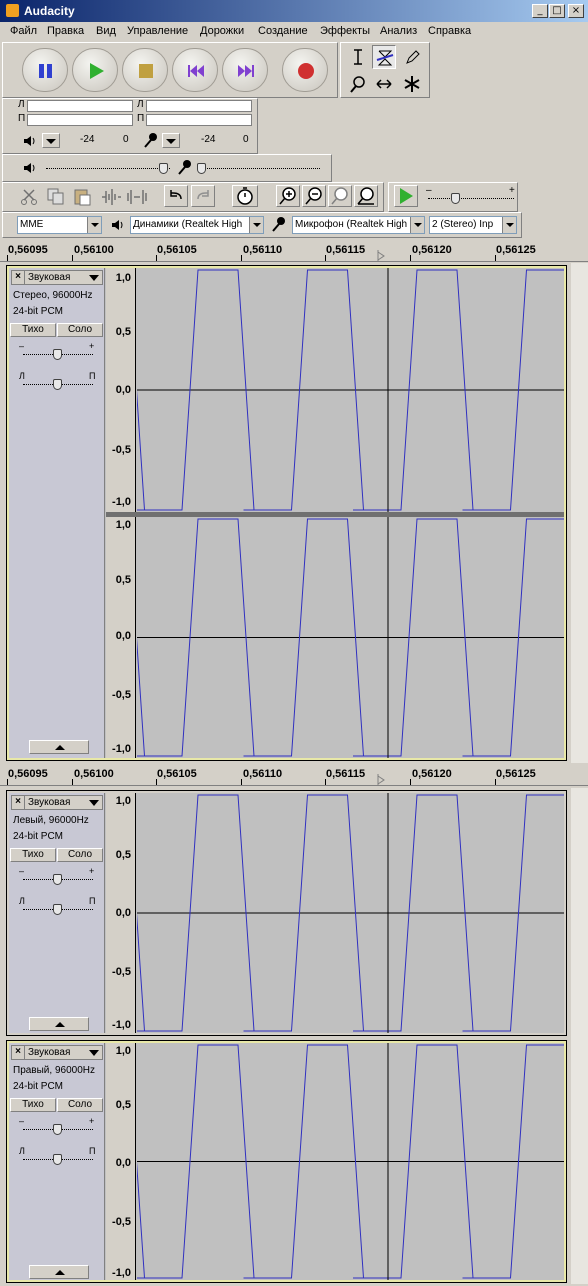 The image size is (588, 1286). I want to click on skip-start-button, so click(195, 70).